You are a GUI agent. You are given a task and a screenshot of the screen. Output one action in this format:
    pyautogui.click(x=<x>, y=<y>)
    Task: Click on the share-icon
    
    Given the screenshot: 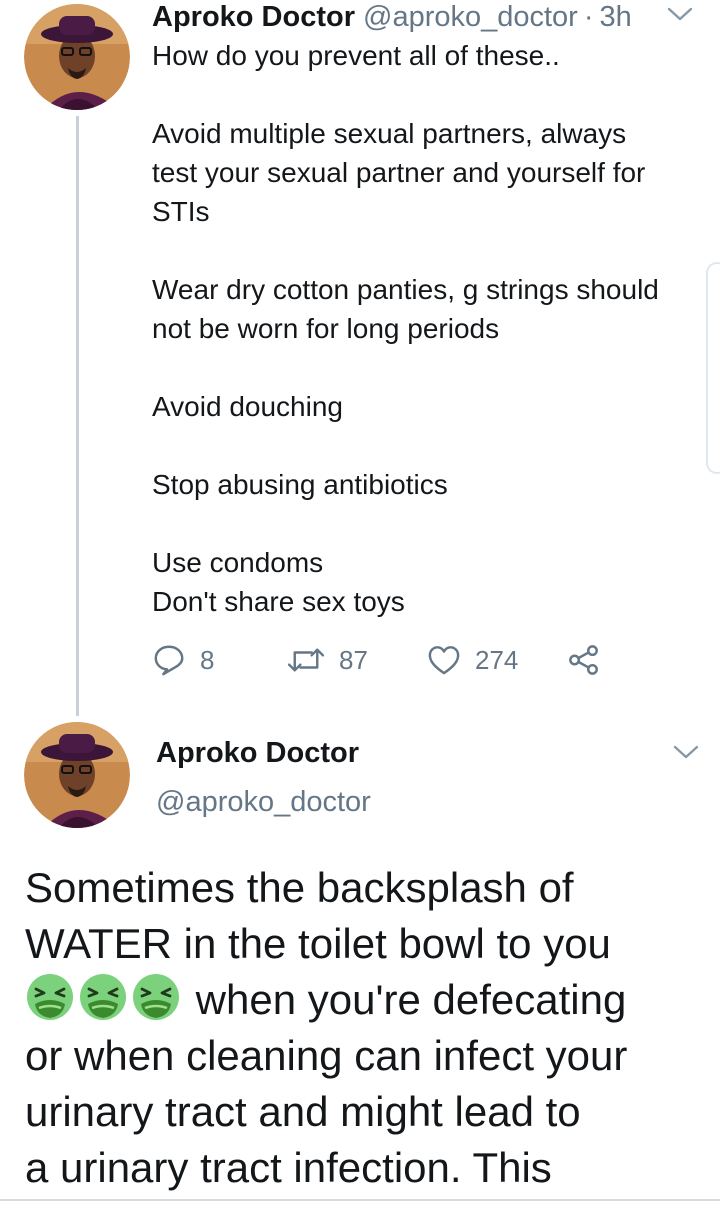 What is the action you would take?
    pyautogui.click(x=583, y=660)
    